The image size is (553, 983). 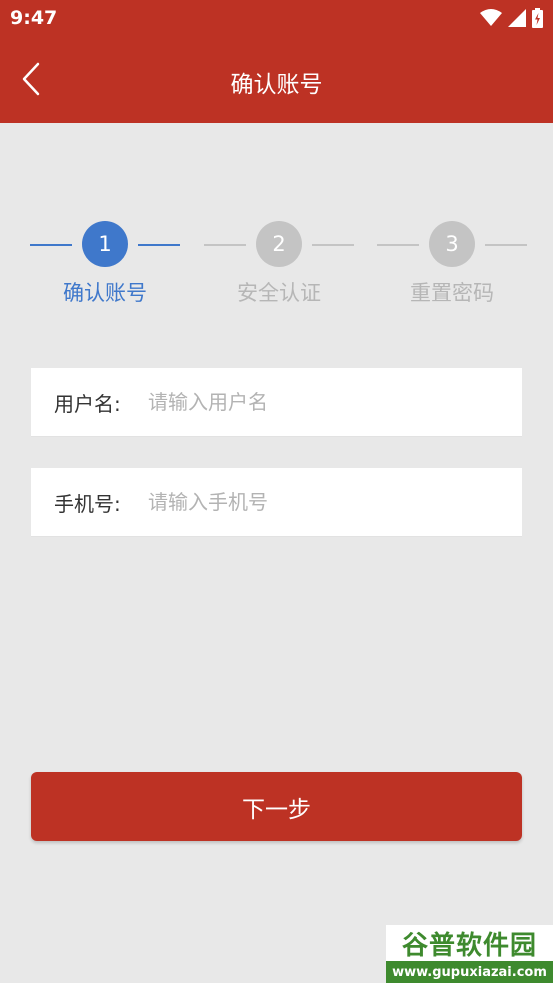 I want to click on stepper: 1 确认账号 2 安全认证 3 重置密码, so click(x=276, y=266).